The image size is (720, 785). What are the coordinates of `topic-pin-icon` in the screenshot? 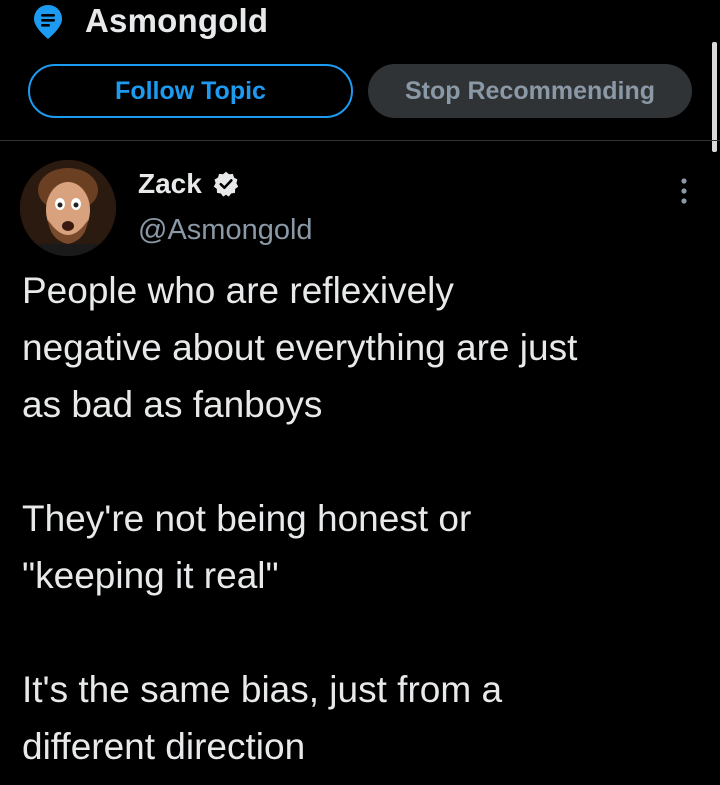 It's located at (48, 22).